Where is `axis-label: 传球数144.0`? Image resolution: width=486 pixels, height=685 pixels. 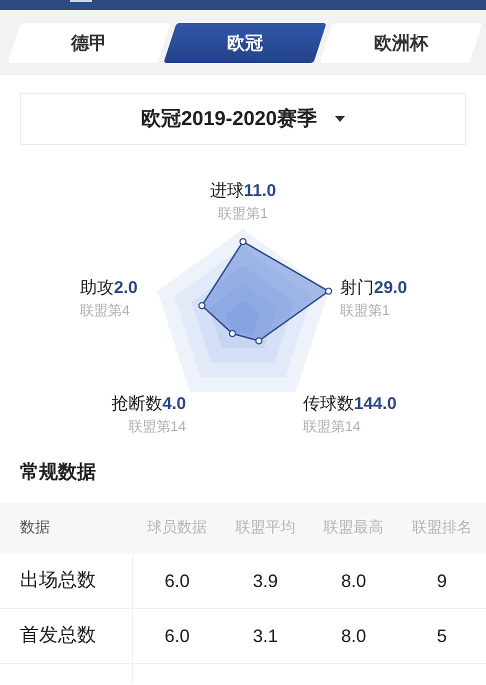 axis-label: 传球数144.0 is located at coordinates (350, 404).